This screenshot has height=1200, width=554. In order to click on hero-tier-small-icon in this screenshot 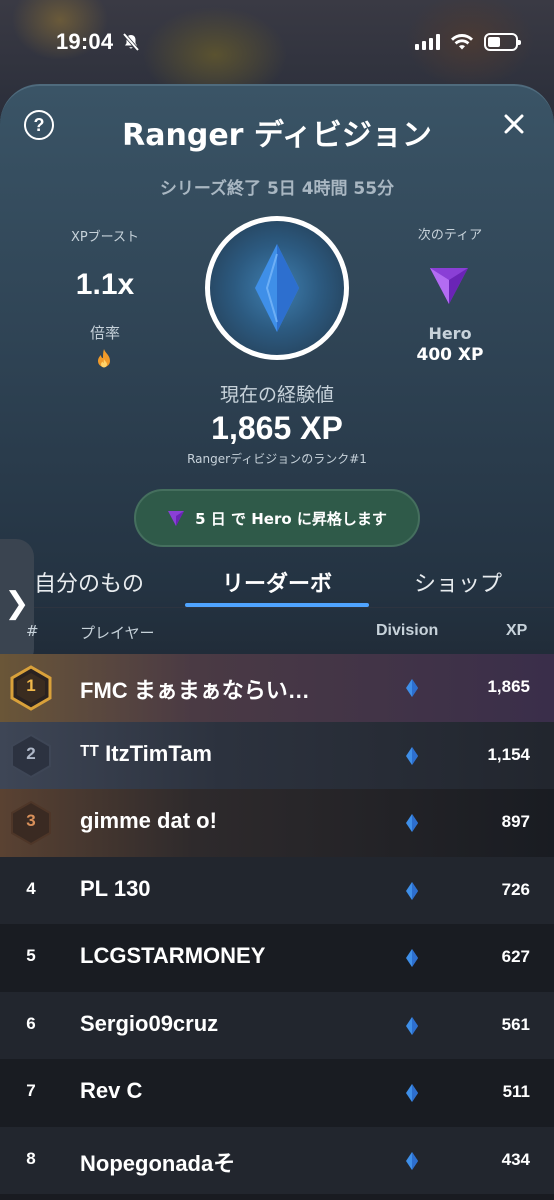, I will do `click(176, 518)`.